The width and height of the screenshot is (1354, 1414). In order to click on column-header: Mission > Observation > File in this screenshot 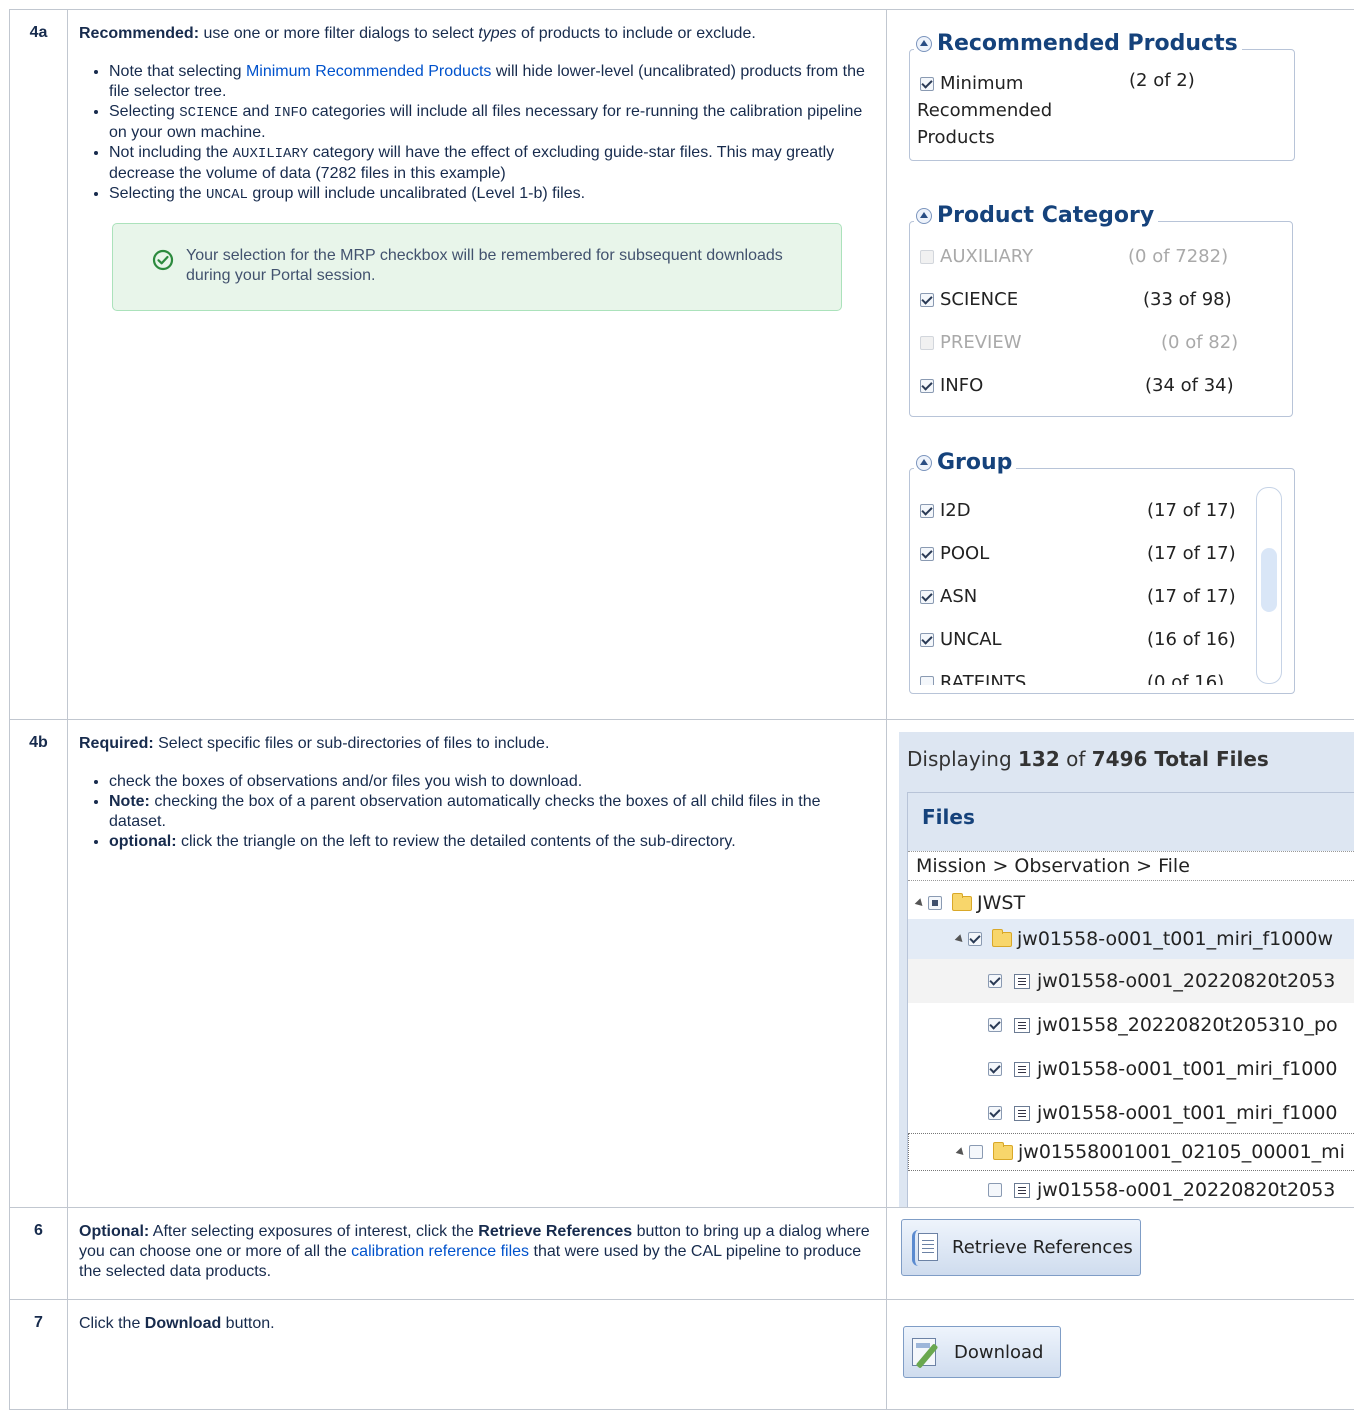, I will do `click(1131, 866)`.